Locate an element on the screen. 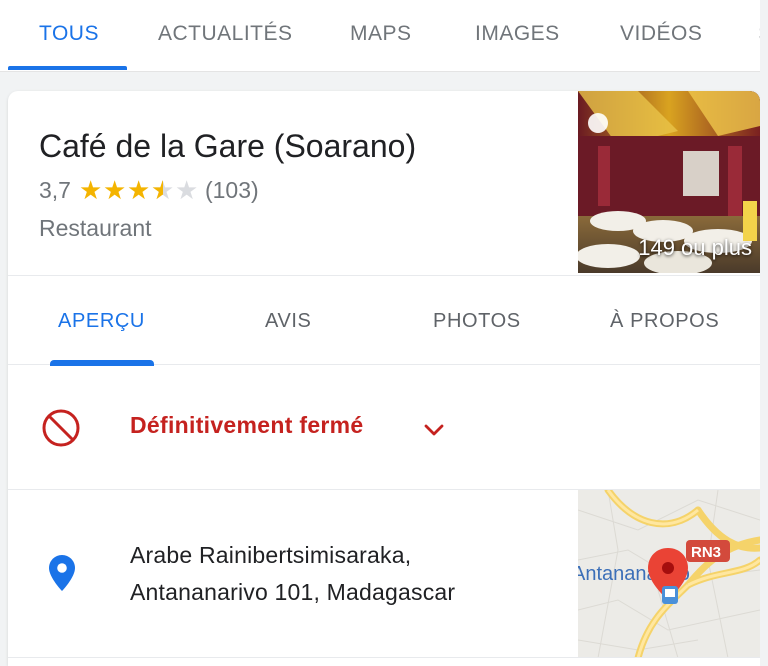 Image resolution: width=768 pixels, height=666 pixels. place-category: Restaurant is located at coordinates (95, 228).